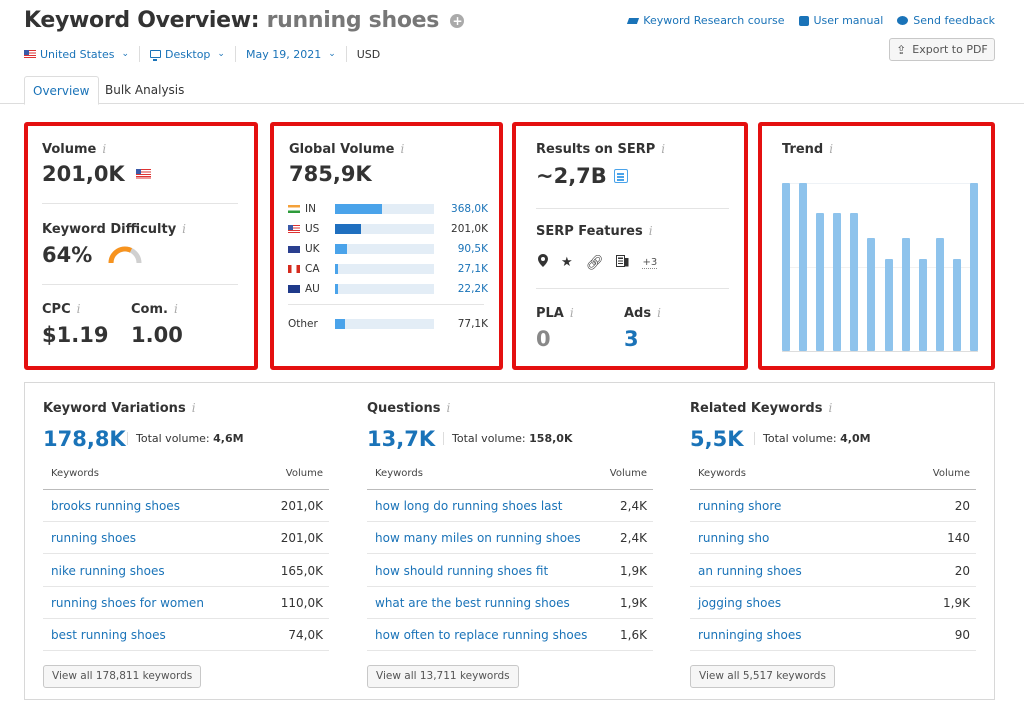  What do you see at coordinates (750, 635) in the screenshot?
I see `keyword-link: runninging shoes` at bounding box center [750, 635].